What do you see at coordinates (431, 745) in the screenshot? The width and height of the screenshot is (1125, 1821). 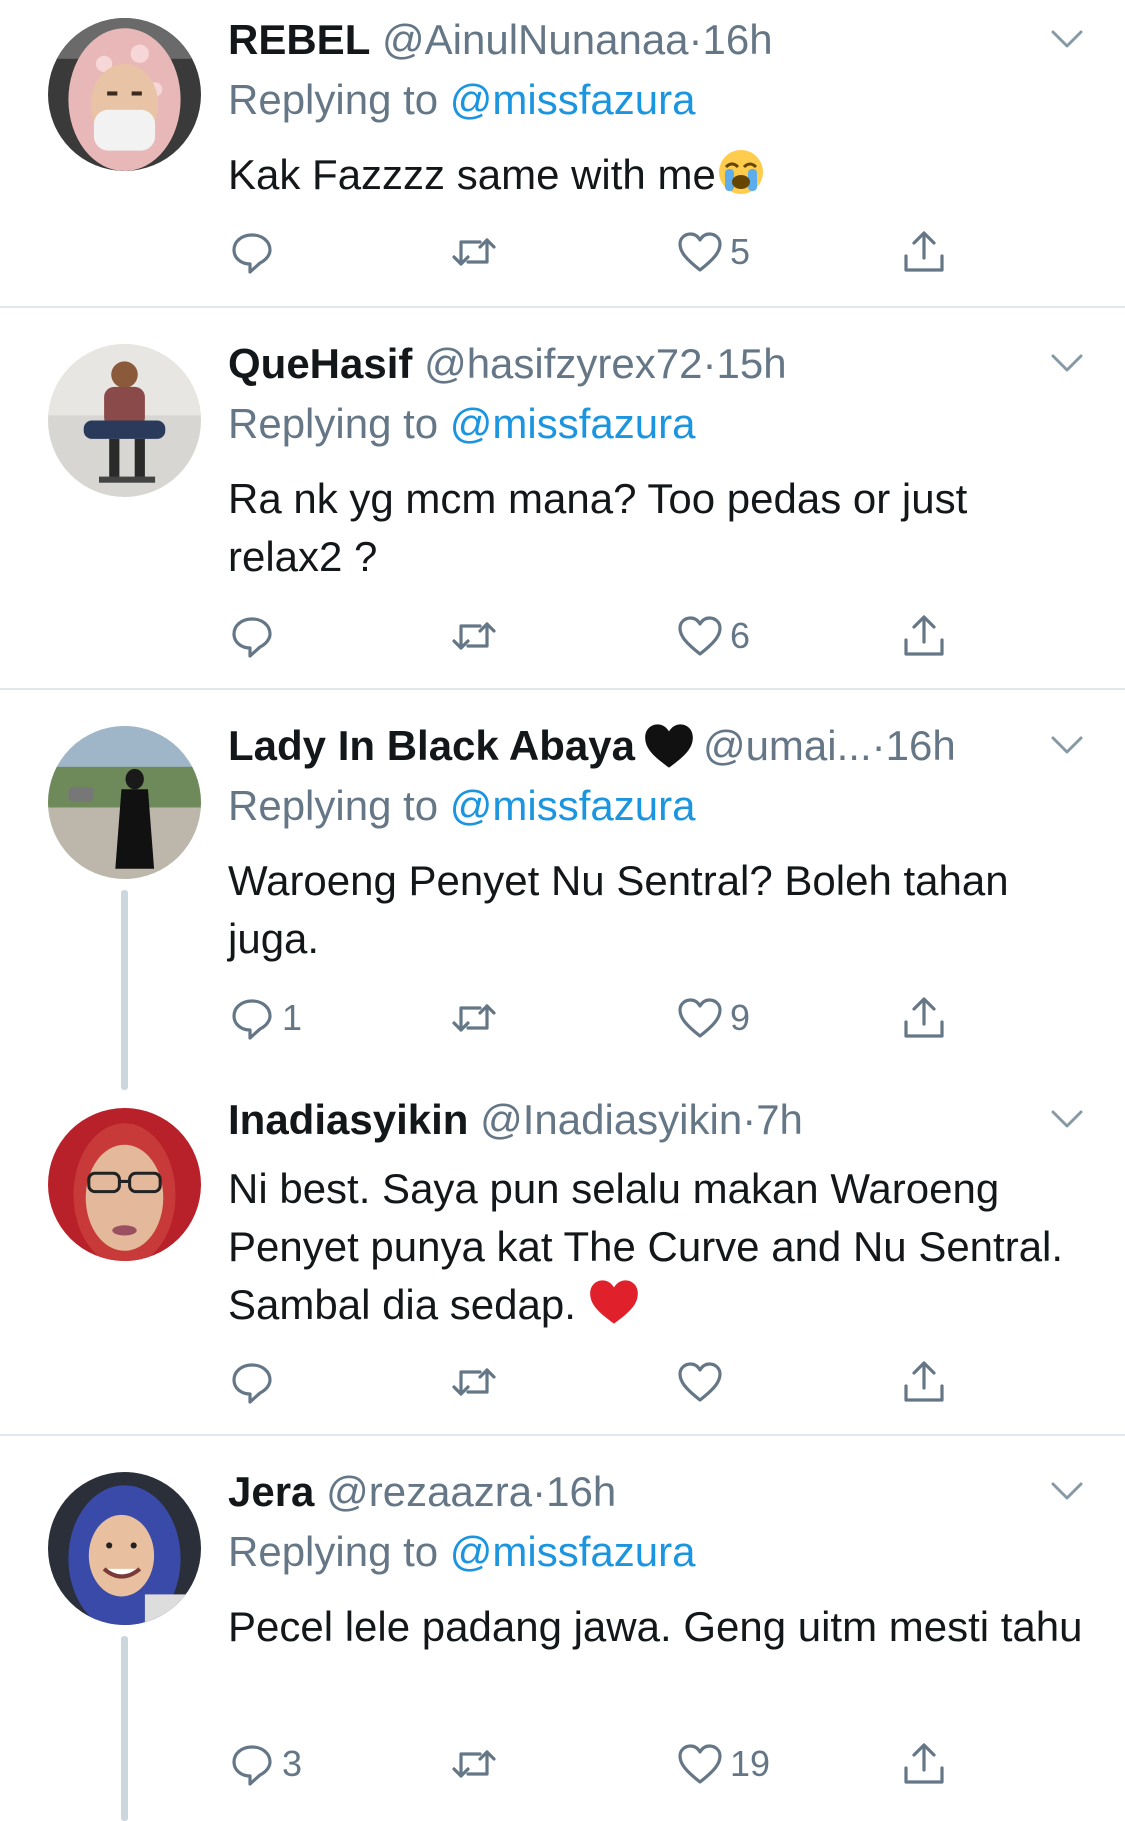 I see `display-name: Lady In Black Abaya` at bounding box center [431, 745].